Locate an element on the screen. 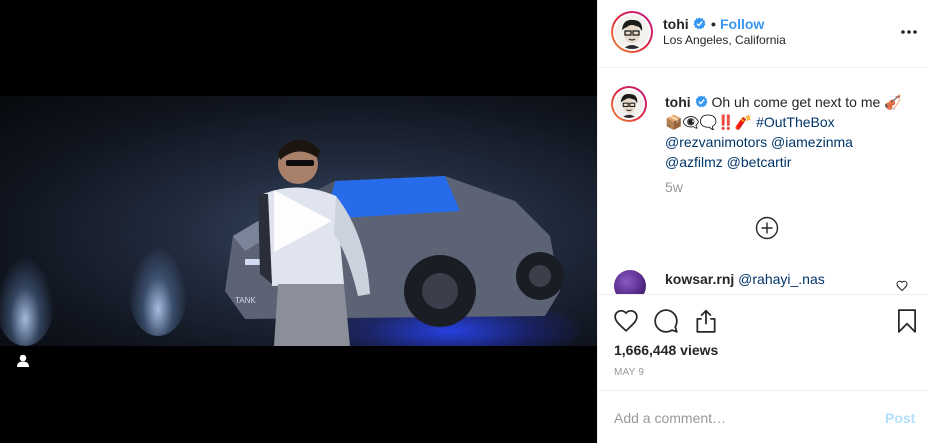  add-comment-bar: Post is located at coordinates (763, 416).